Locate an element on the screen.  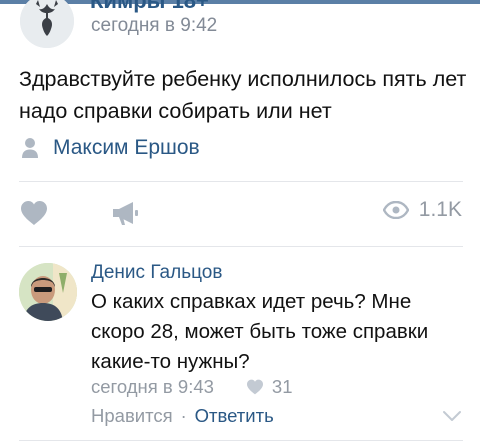
comment-reply-button: Ответить is located at coordinates (234, 416).